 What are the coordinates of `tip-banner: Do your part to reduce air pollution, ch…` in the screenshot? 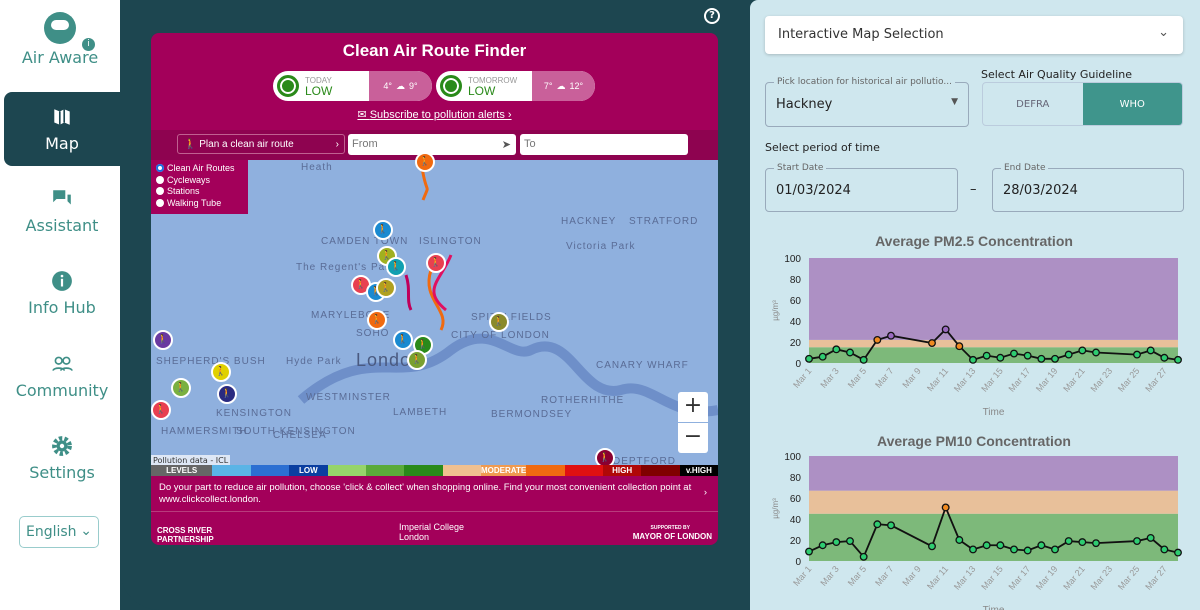 It's located at (433, 494).